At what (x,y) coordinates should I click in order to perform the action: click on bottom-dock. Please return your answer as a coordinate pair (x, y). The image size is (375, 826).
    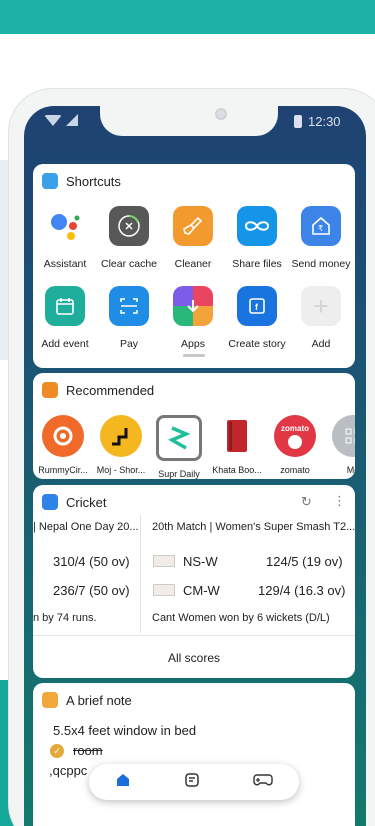
    Looking at the image, I should click on (194, 782).